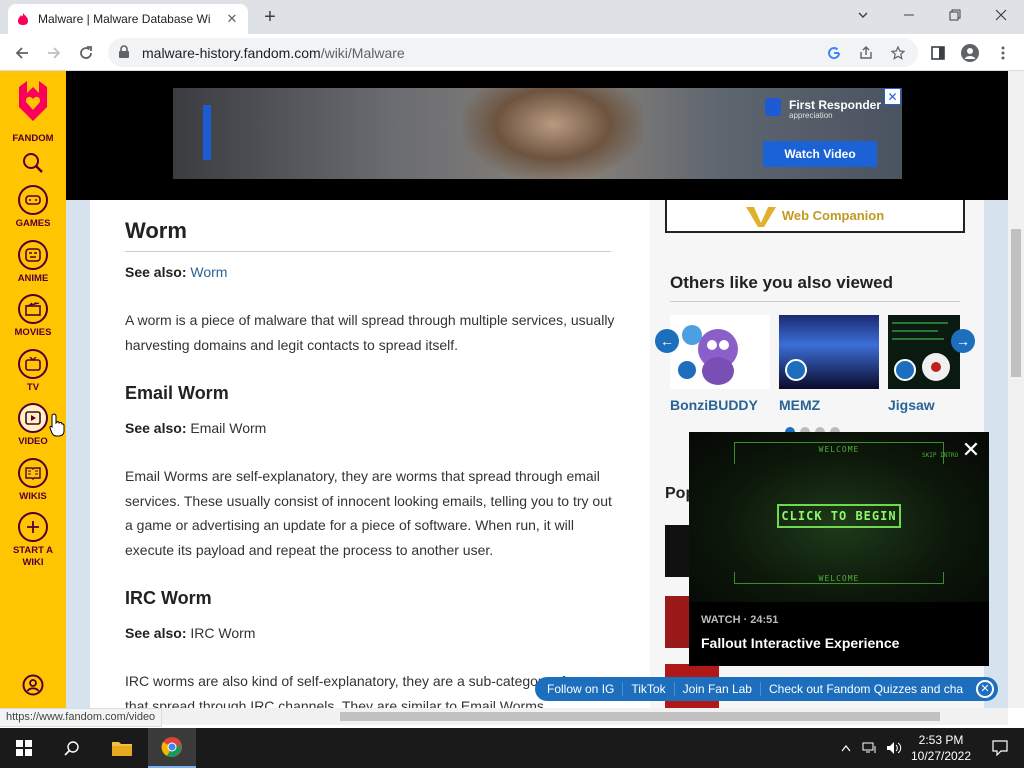 This screenshot has width=1024, height=768. Describe the element at coordinates (970, 53) in the screenshot. I see `profile-avatar` at that location.